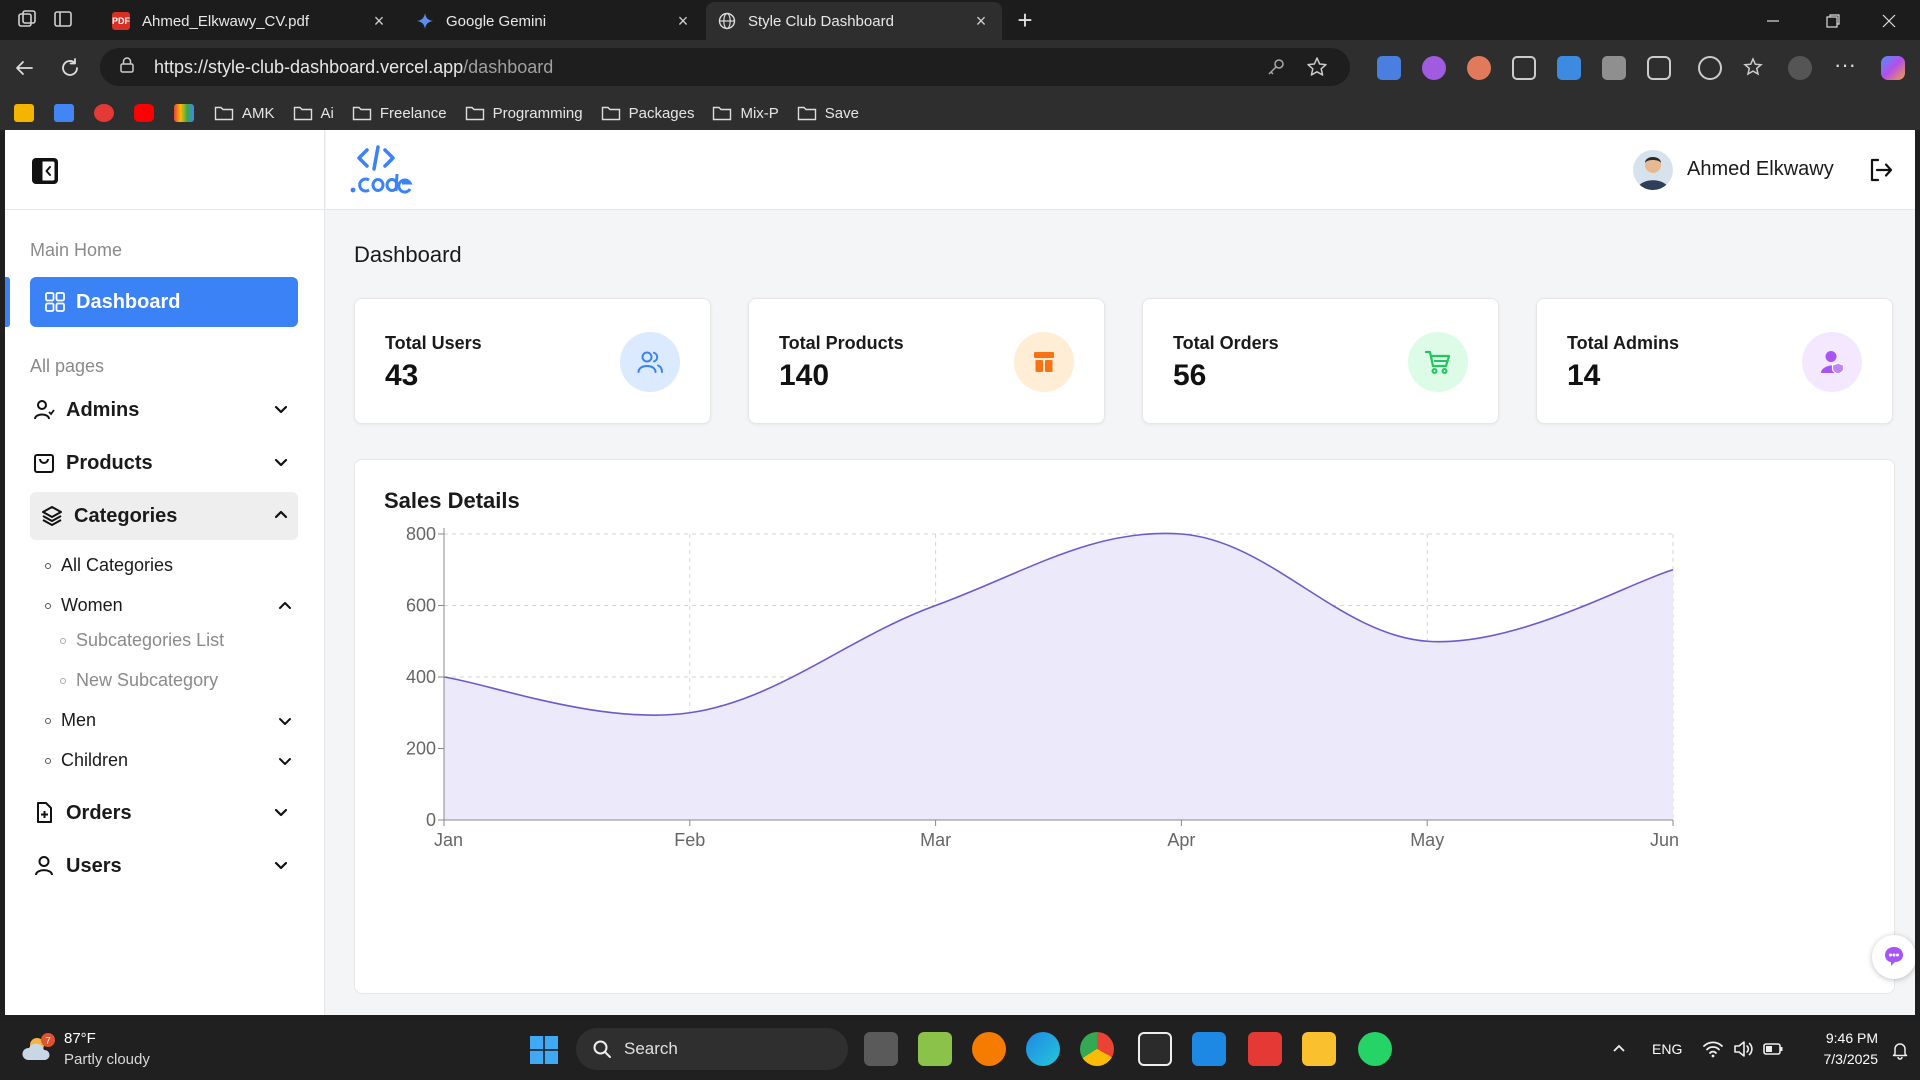 This screenshot has height=1080, width=1920. I want to click on sidebar-subitem-all-categories: All Categories, so click(109, 565).